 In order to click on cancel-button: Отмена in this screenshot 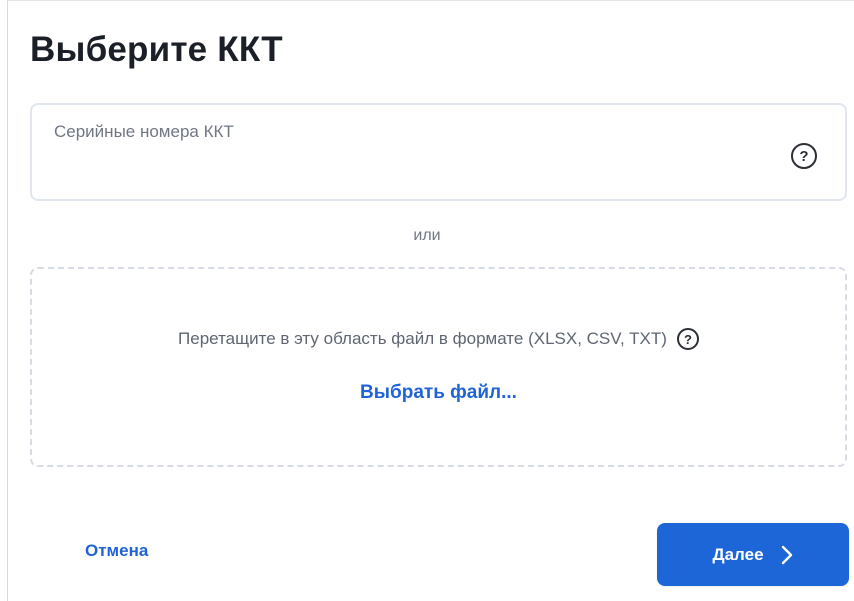, I will do `click(116, 551)`.